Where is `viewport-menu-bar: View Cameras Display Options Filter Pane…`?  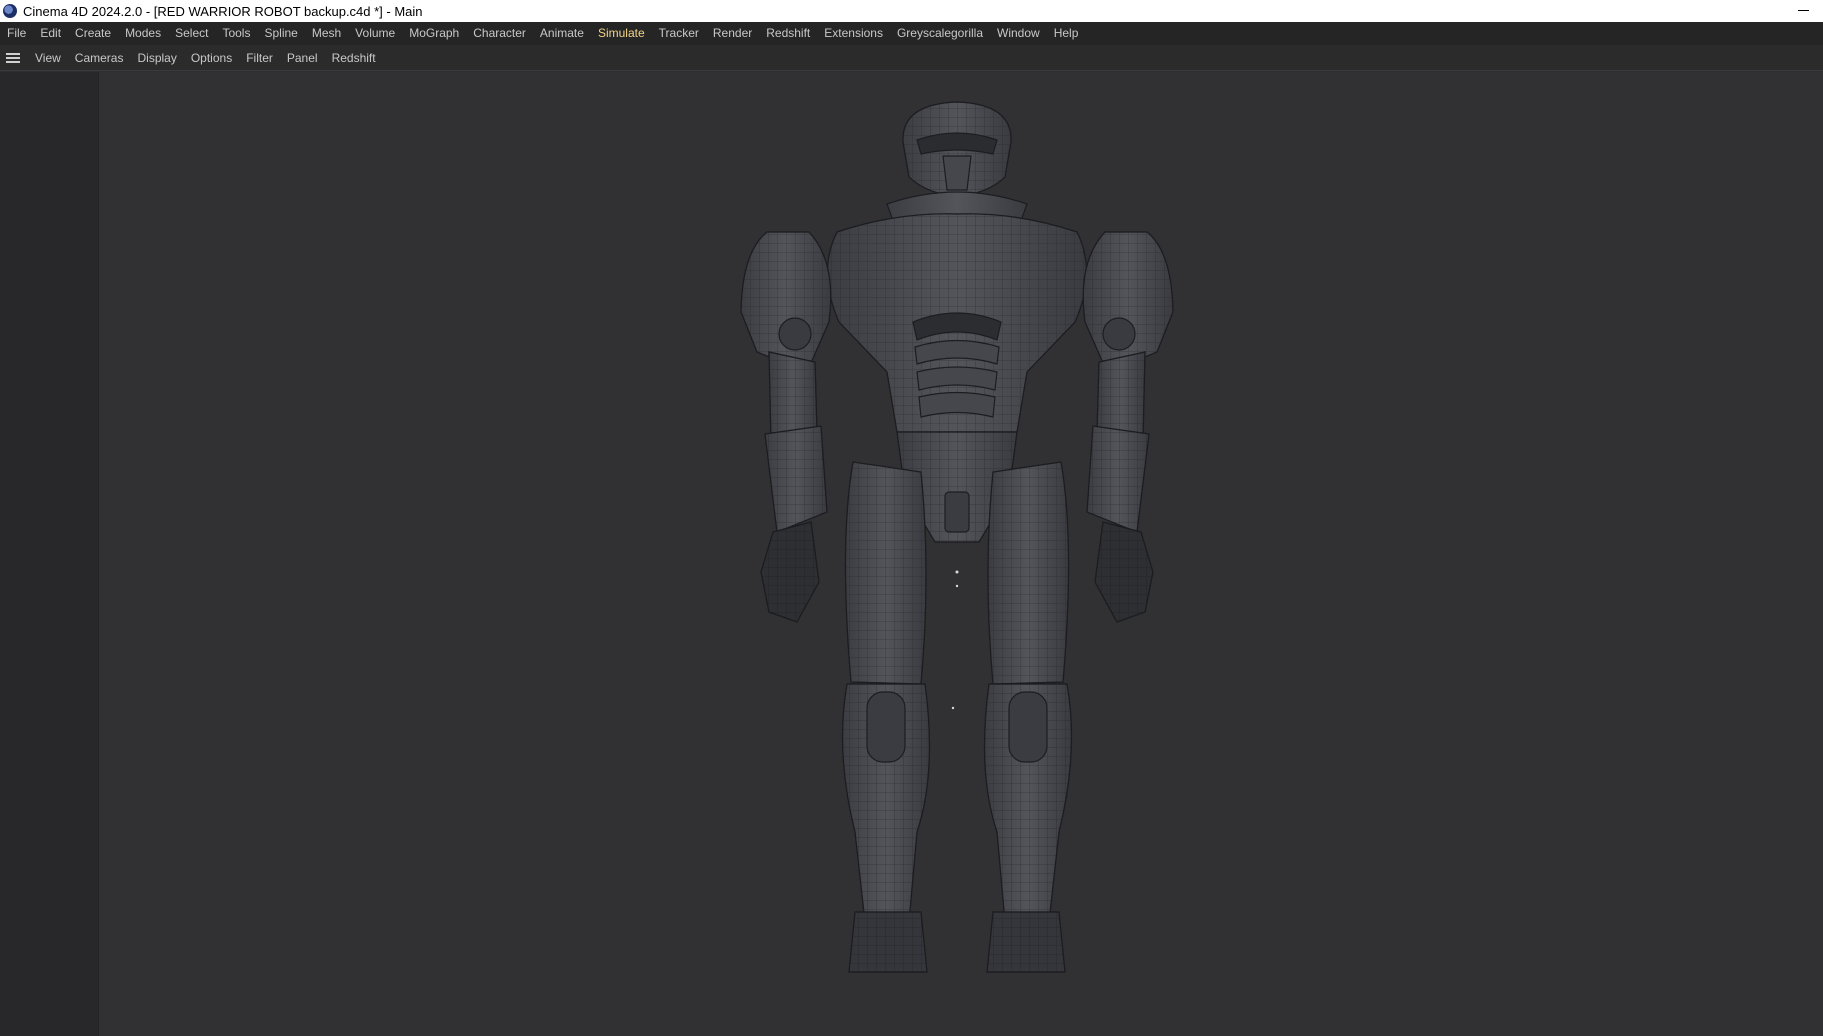 viewport-menu-bar: View Cameras Display Options Filter Pane… is located at coordinates (911, 58).